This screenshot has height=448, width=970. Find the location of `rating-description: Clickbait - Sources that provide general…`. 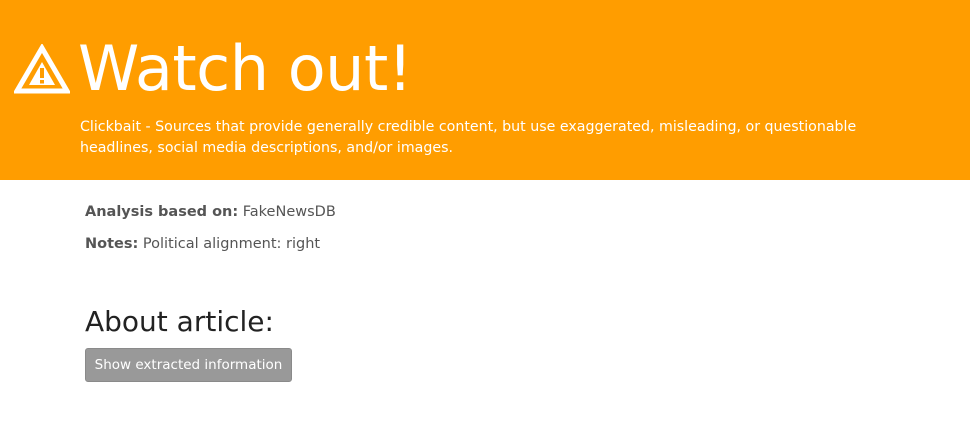

rating-description: Clickbait - Sources that provide general… is located at coordinates (468, 137).